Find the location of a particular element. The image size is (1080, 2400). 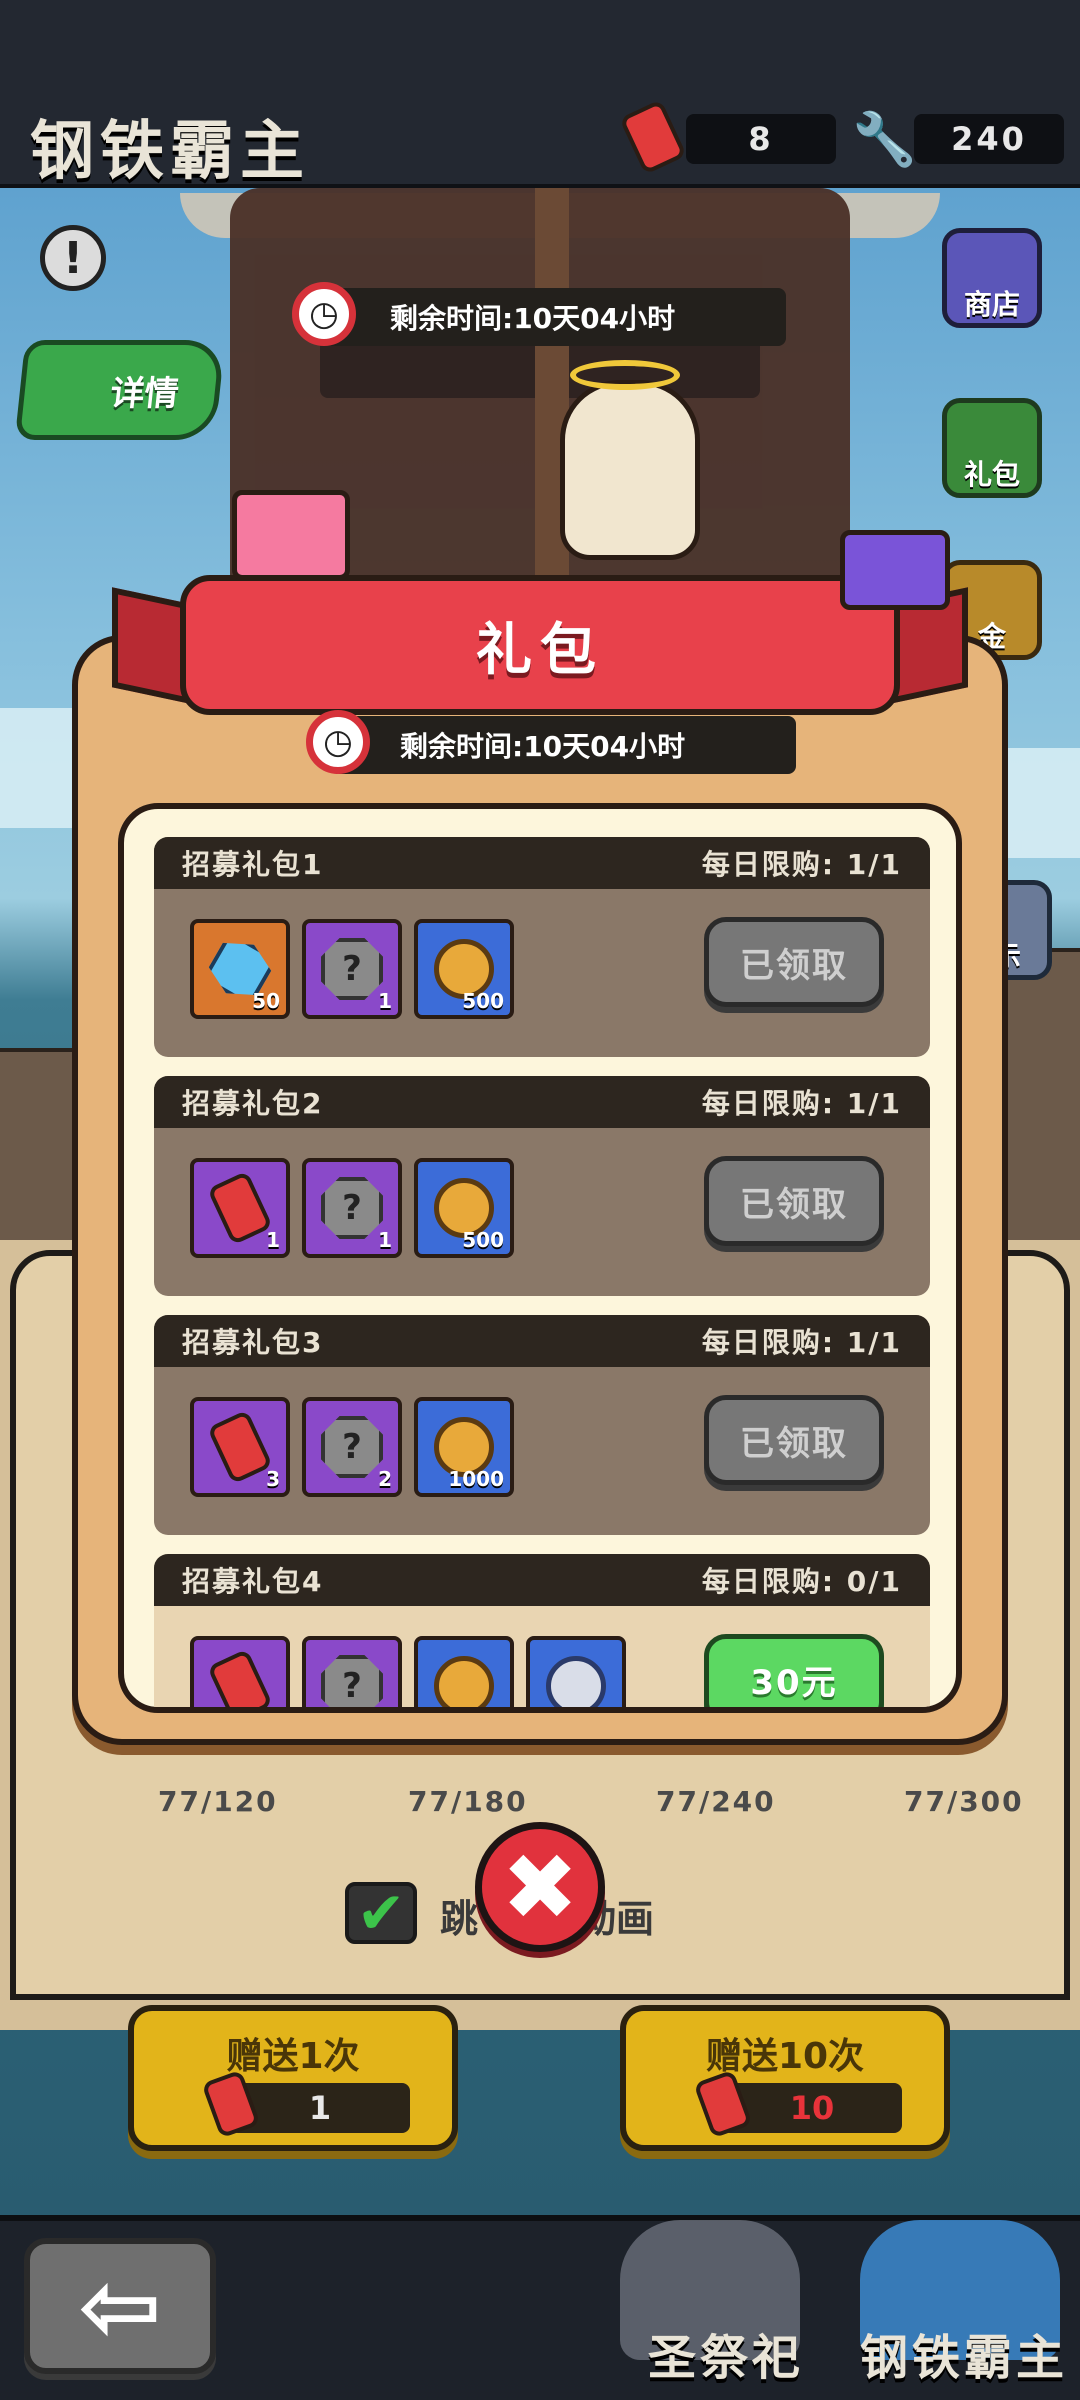

page-title: 钢铁霸主 is located at coordinates (170, 152).